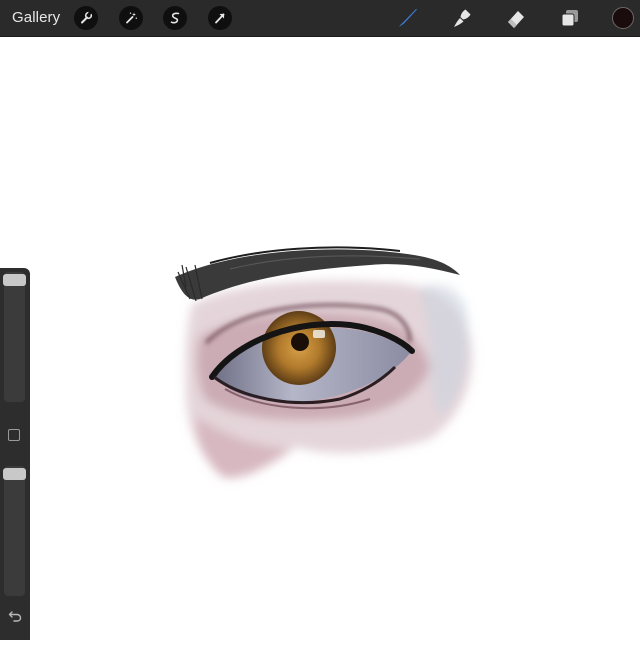 This screenshot has height=645, width=640. Describe the element at coordinates (623, 18) in the screenshot. I see `color-swatch` at that location.